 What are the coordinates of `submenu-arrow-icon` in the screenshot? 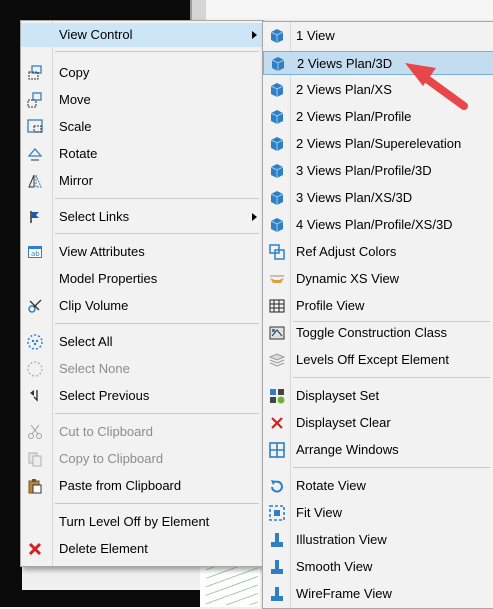 It's located at (254, 217).